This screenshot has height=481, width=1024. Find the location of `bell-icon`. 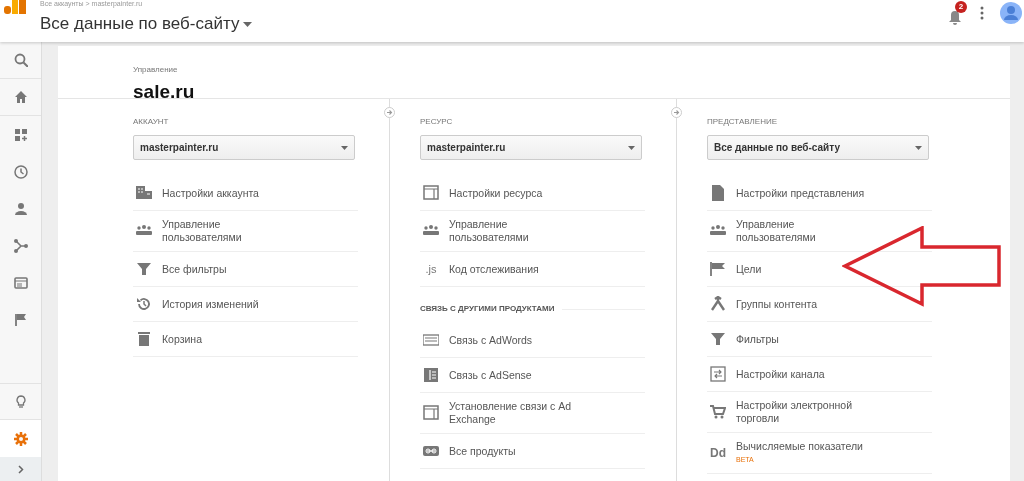

bell-icon is located at coordinates (955, 17).